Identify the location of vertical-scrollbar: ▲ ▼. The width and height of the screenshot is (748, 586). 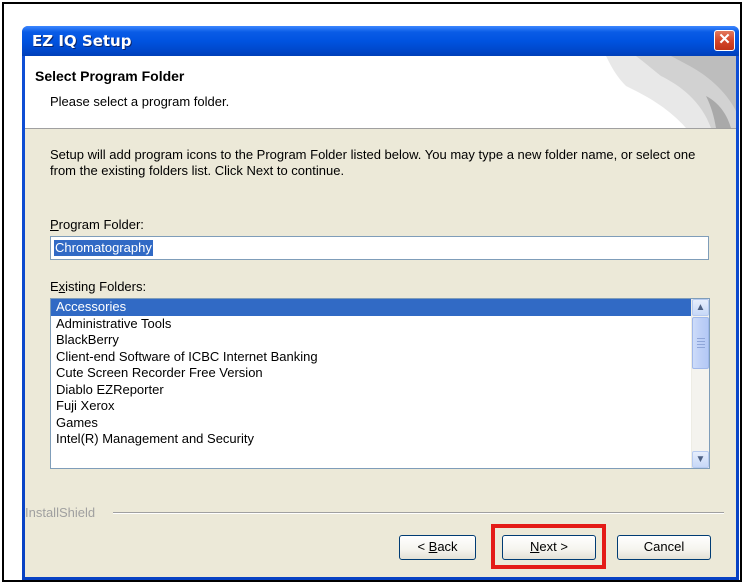
(700, 383).